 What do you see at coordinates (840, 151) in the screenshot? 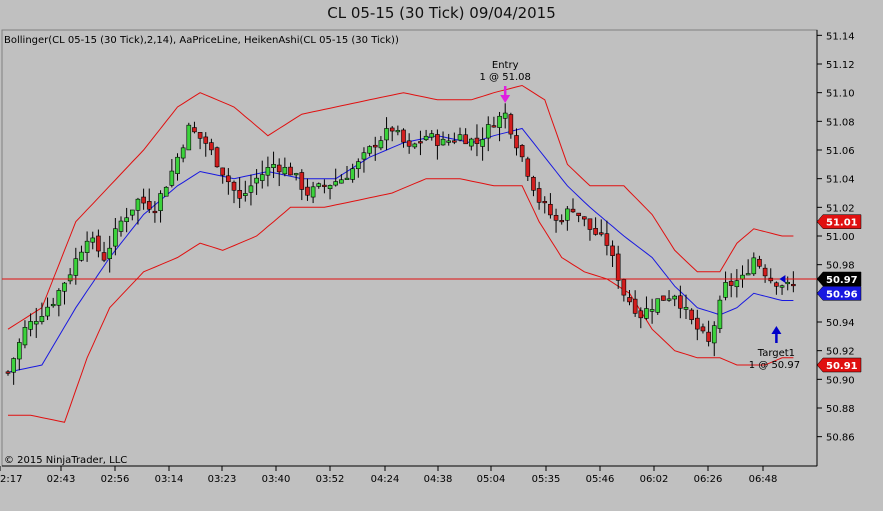
I see `price-tick-label: 51.06` at bounding box center [840, 151].